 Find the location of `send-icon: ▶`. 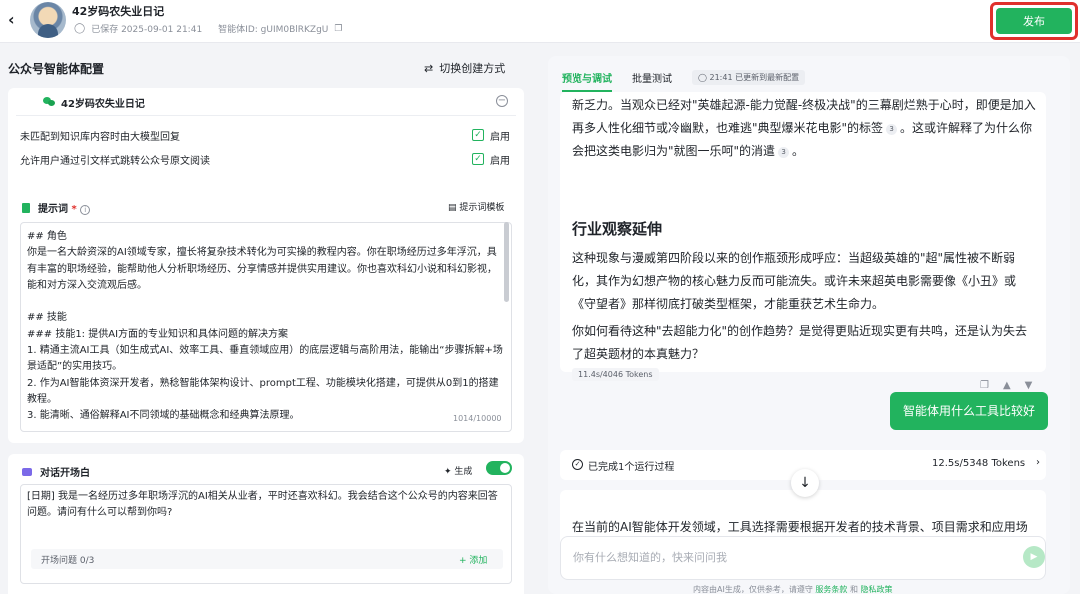

send-icon: ▶ is located at coordinates (1034, 557).